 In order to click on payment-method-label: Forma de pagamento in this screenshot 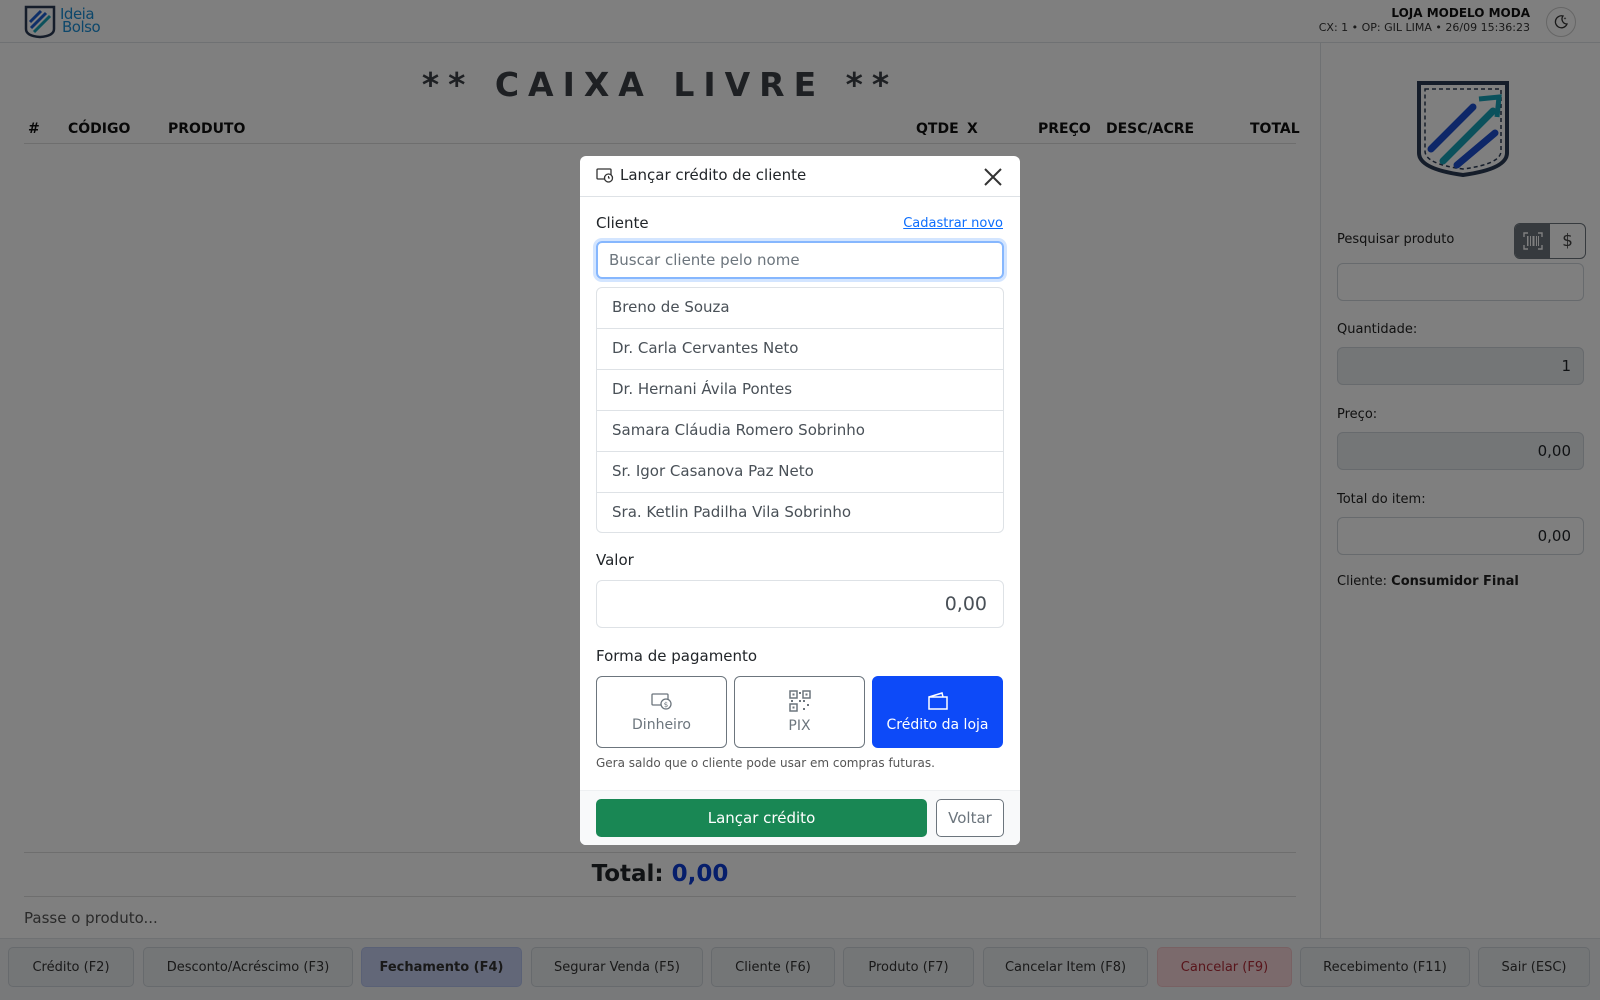, I will do `click(677, 656)`.